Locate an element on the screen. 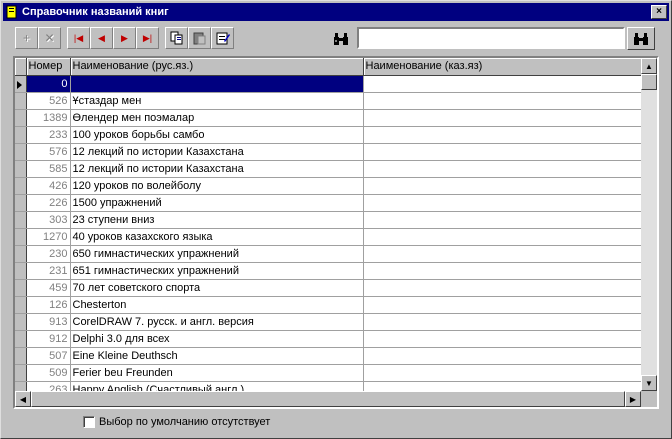  cell-num: 509 is located at coordinates (48, 373).